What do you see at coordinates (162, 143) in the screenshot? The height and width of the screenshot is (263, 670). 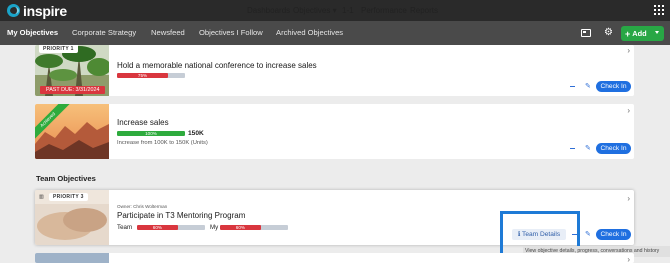 I see `objective-description: Increase from 100K to 150K (Units)` at bounding box center [162, 143].